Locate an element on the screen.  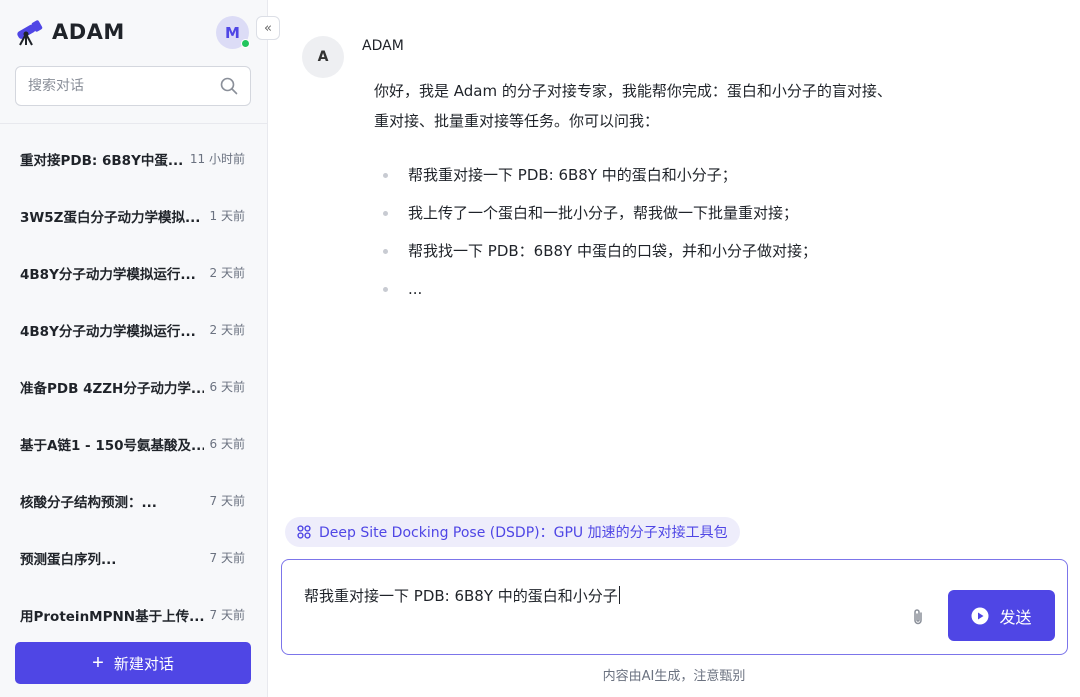
brand-name: ADAM is located at coordinates (88, 32).